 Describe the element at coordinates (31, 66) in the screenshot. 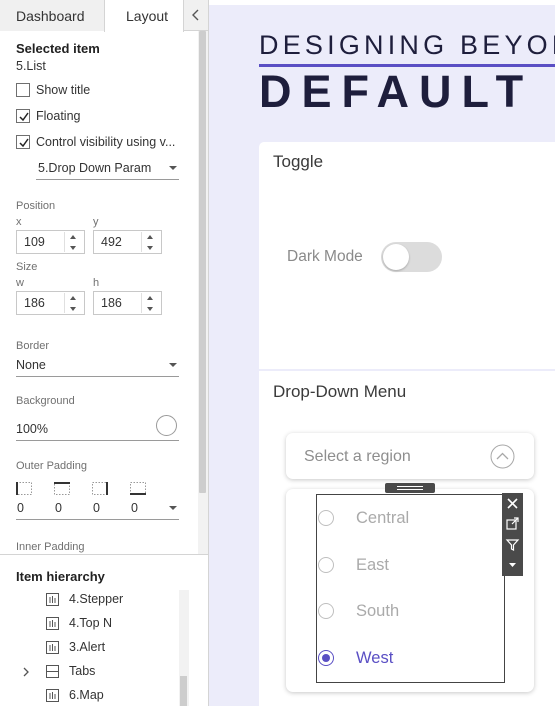

I see `selected-item-name: 5.List` at that location.